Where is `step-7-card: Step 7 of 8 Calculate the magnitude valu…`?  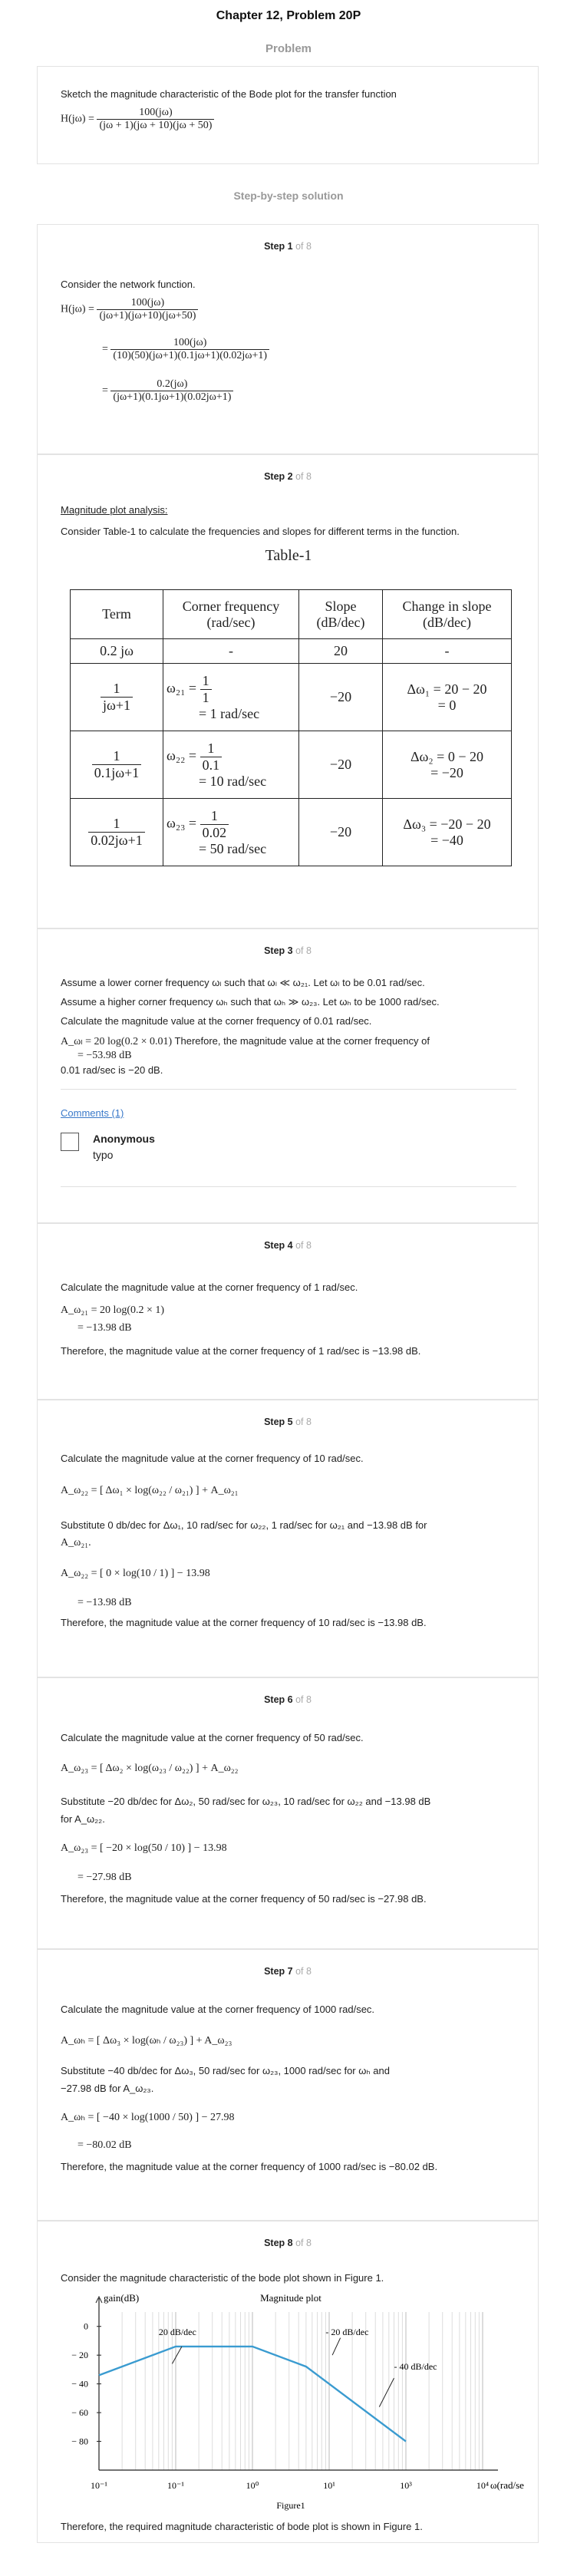 step-7-card: Step 7 of 8 Calculate the magnitude valu… is located at coordinates (288, 2085).